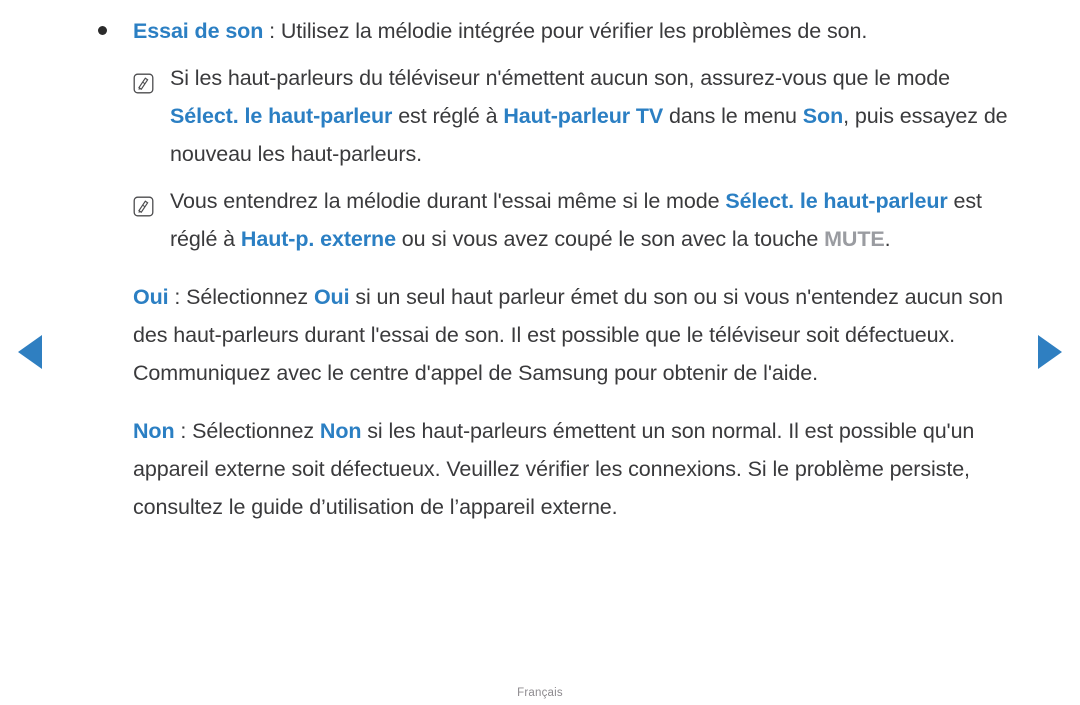  What do you see at coordinates (733, 116) in the screenshot?
I see `note-1-seg-4: dans le menu` at bounding box center [733, 116].